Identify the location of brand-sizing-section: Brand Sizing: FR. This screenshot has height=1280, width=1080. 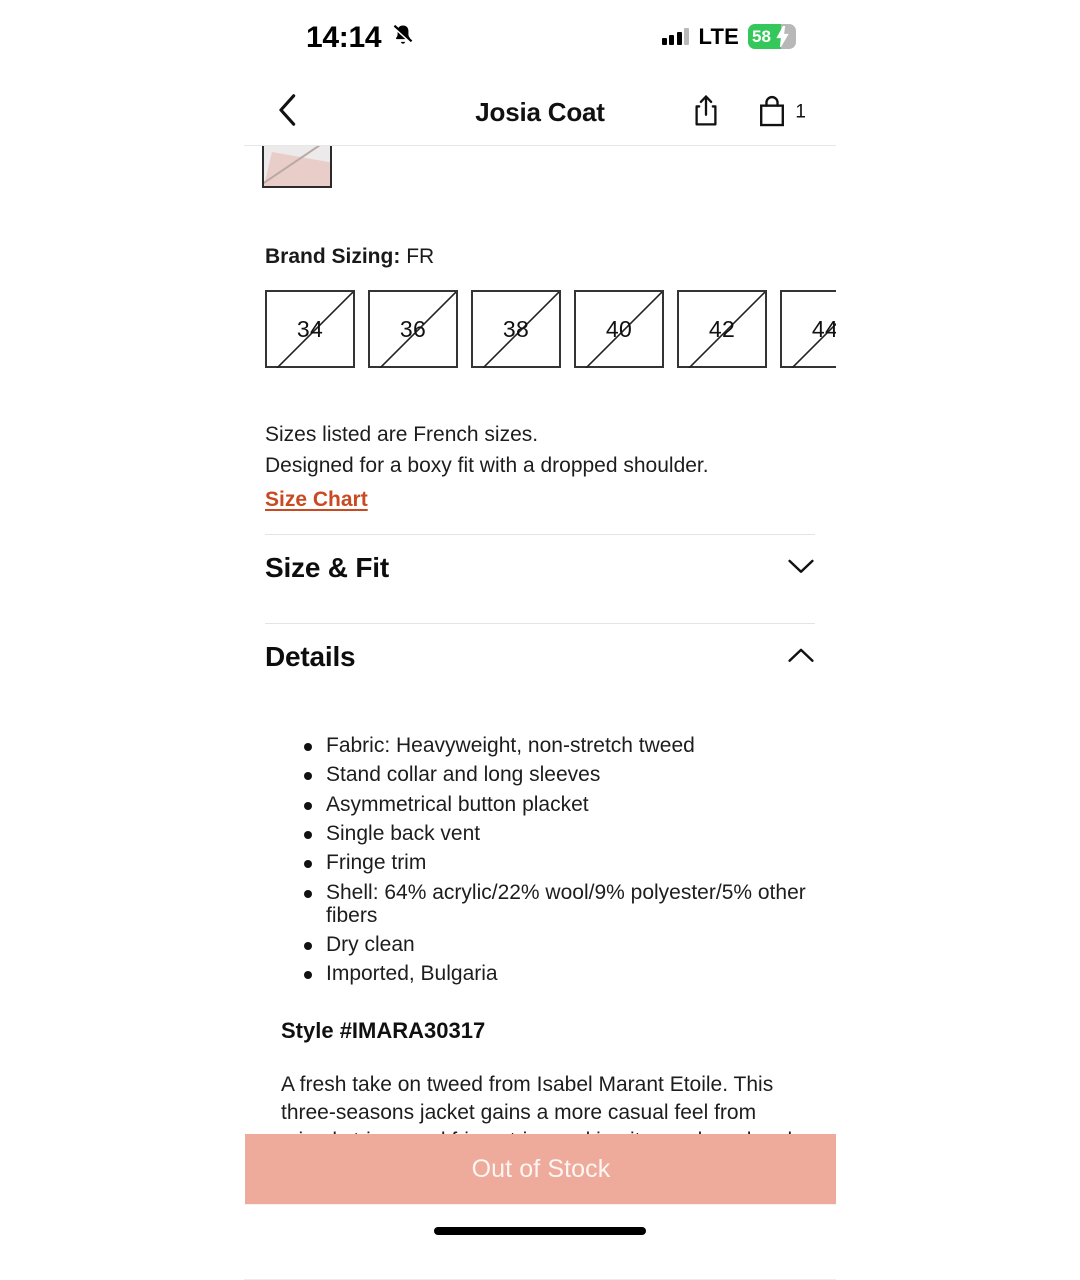
(540, 256).